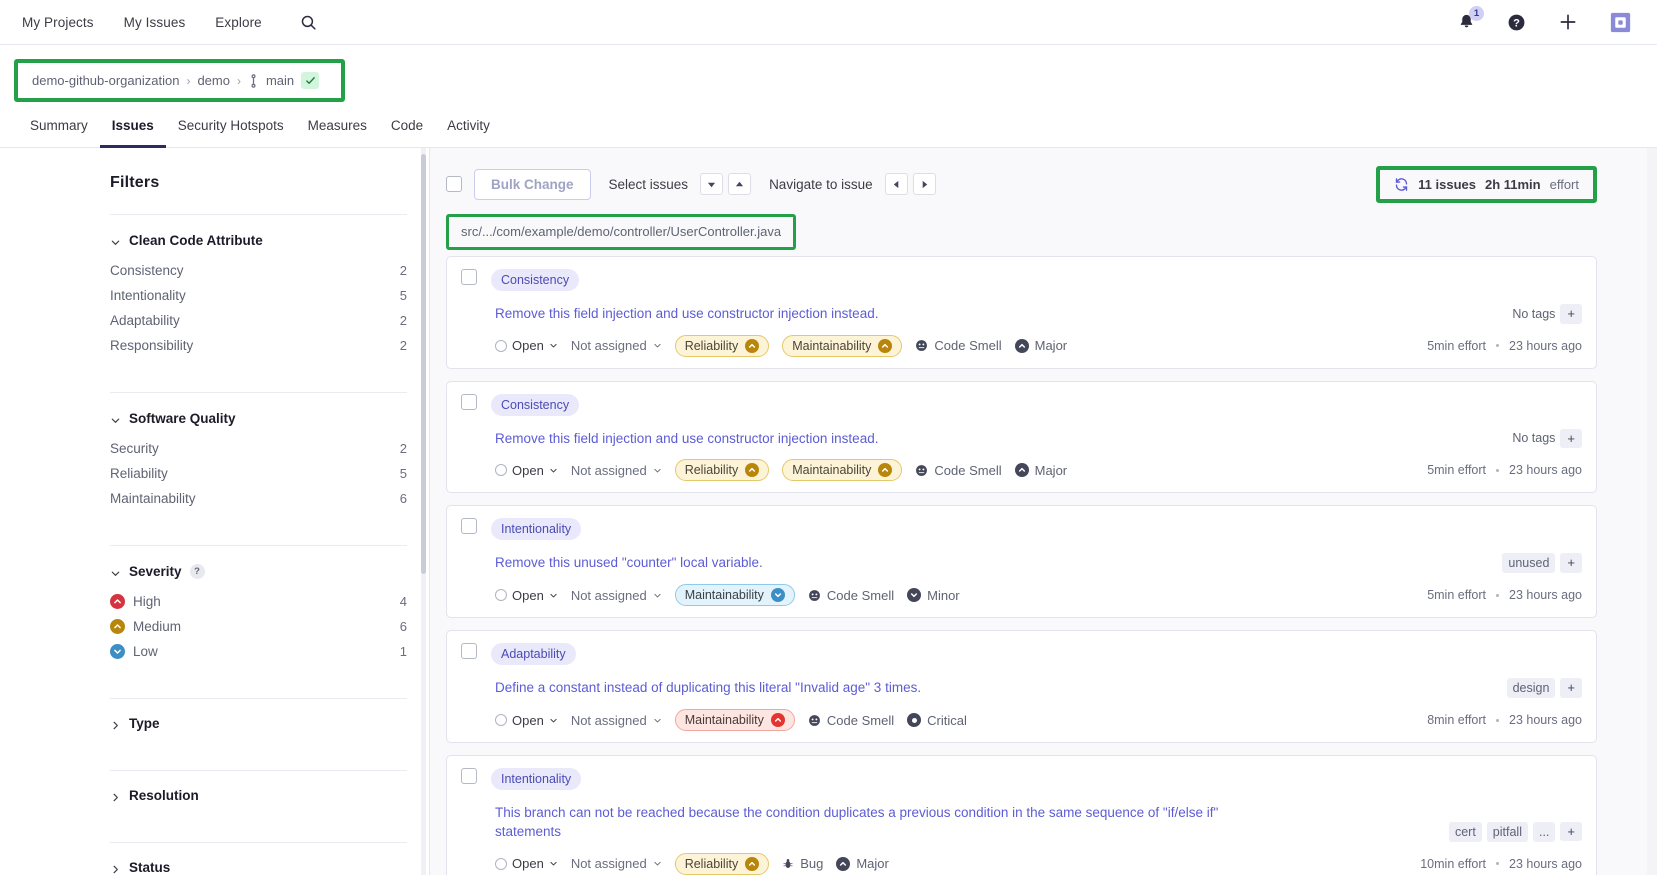  Describe the element at coordinates (258, 448) in the screenshot. I see `facet-item-security: Security 2` at that location.